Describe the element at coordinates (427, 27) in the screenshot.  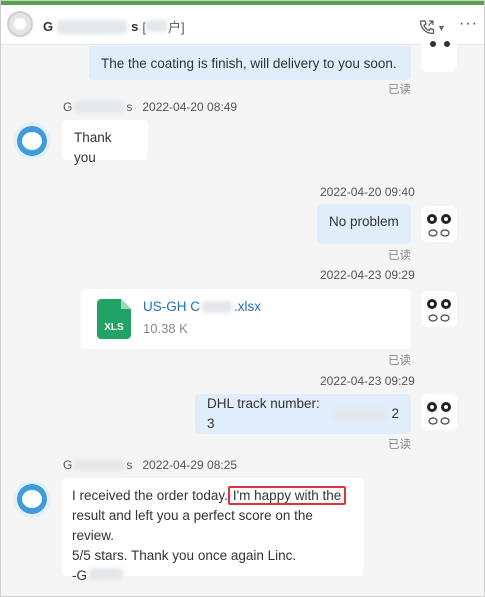
I see `phone-call-icon` at that location.